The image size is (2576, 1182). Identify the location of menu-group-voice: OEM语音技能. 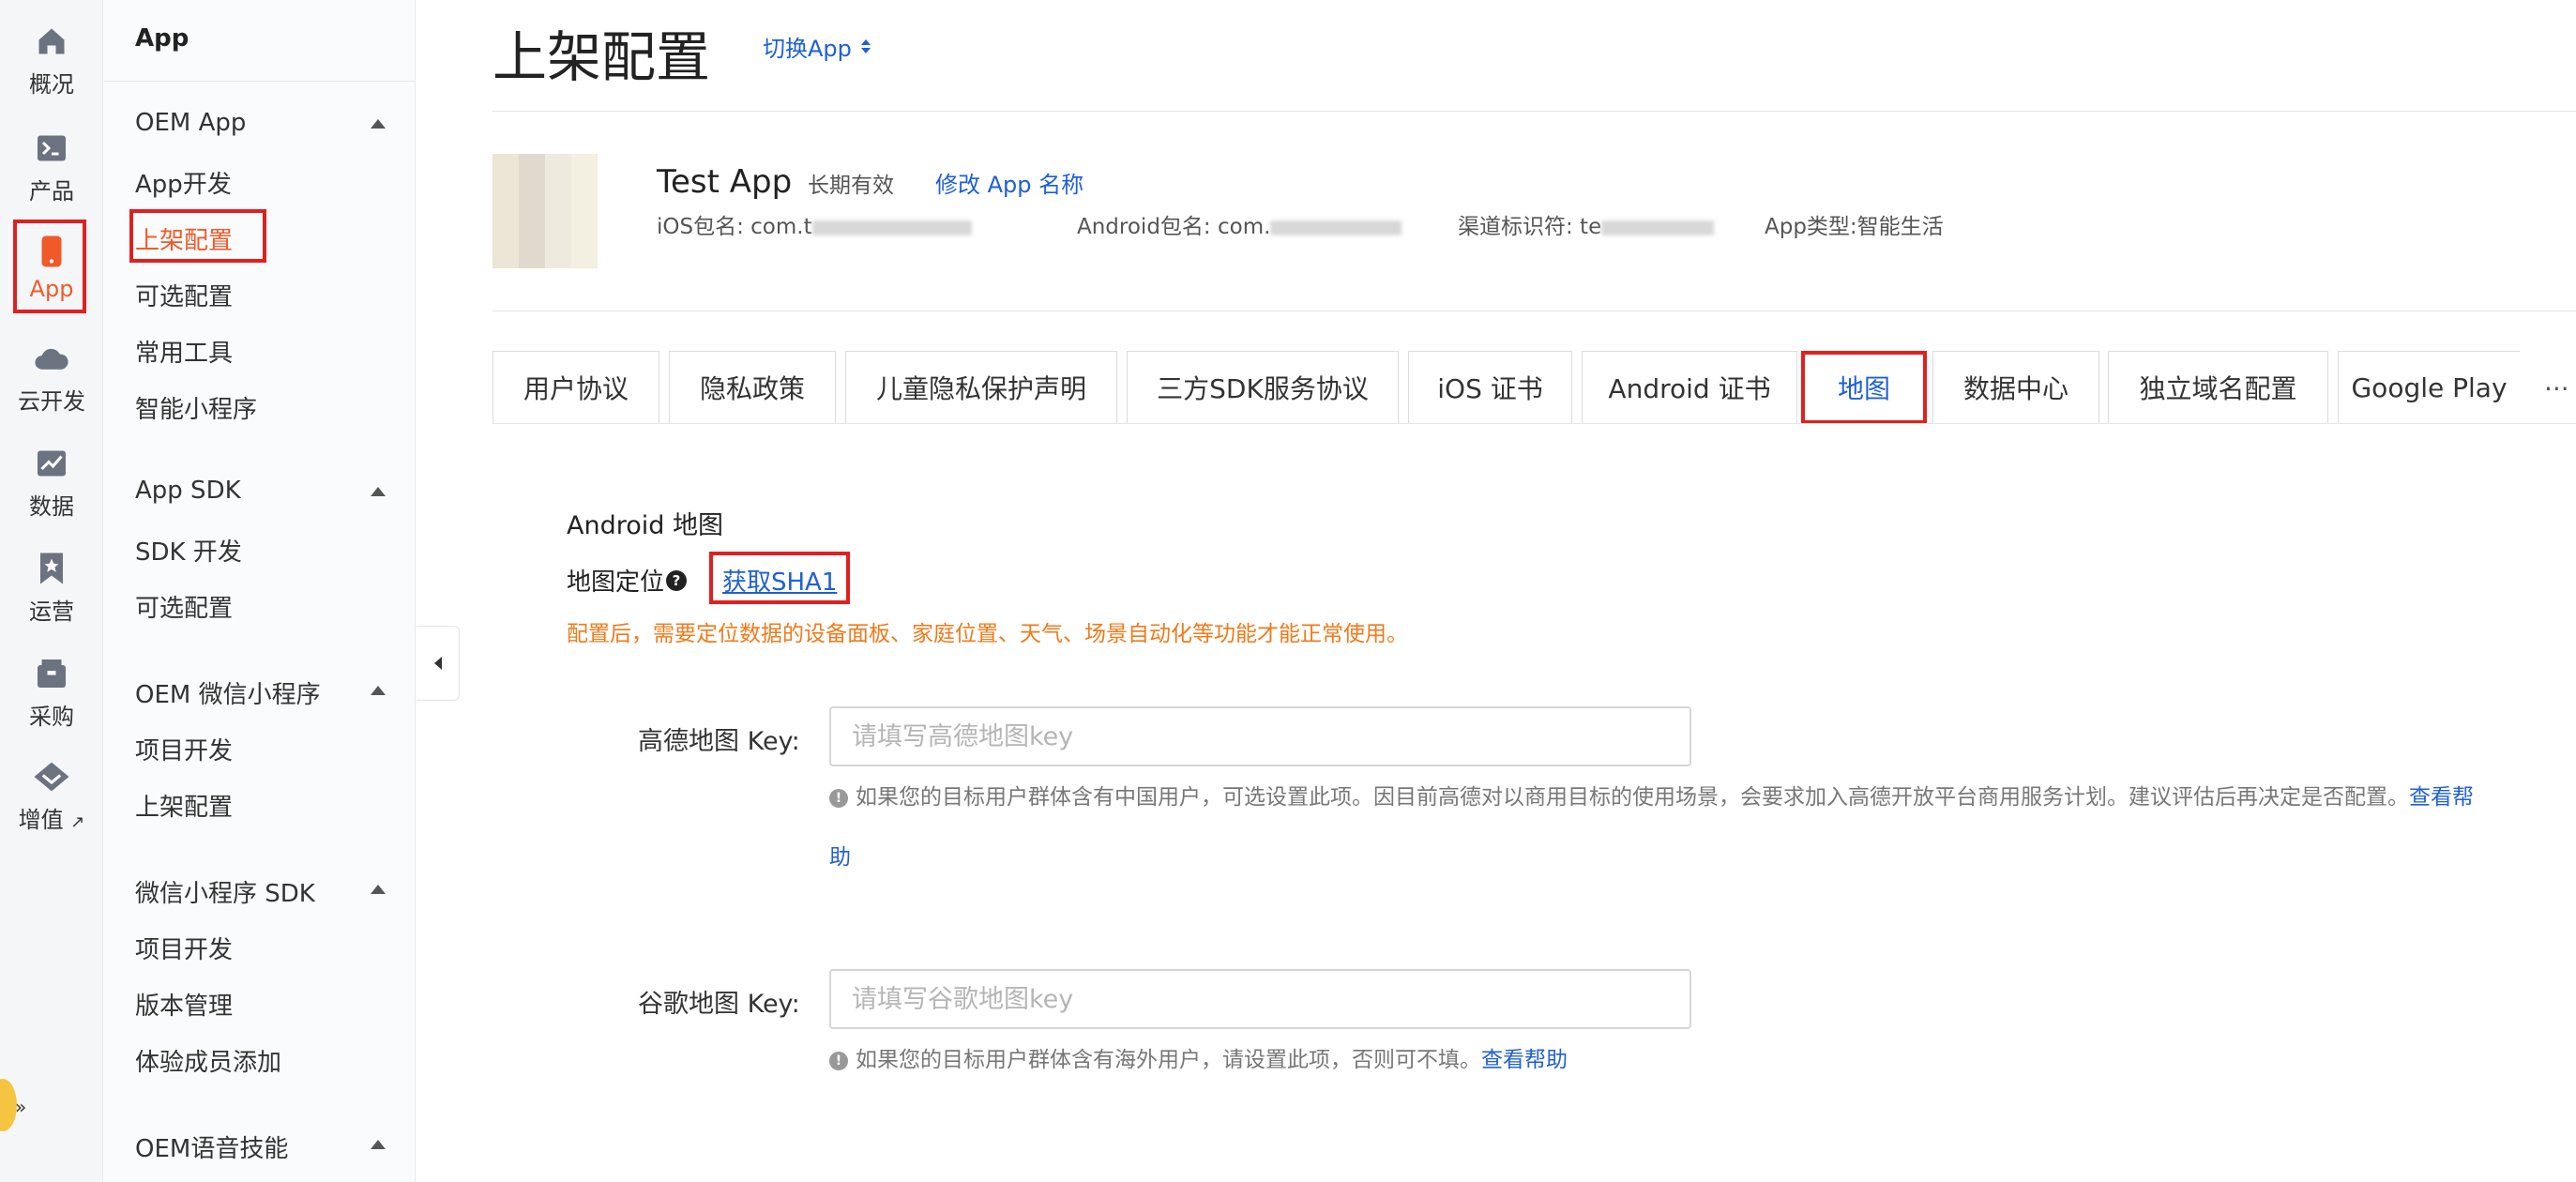
(211, 1146).